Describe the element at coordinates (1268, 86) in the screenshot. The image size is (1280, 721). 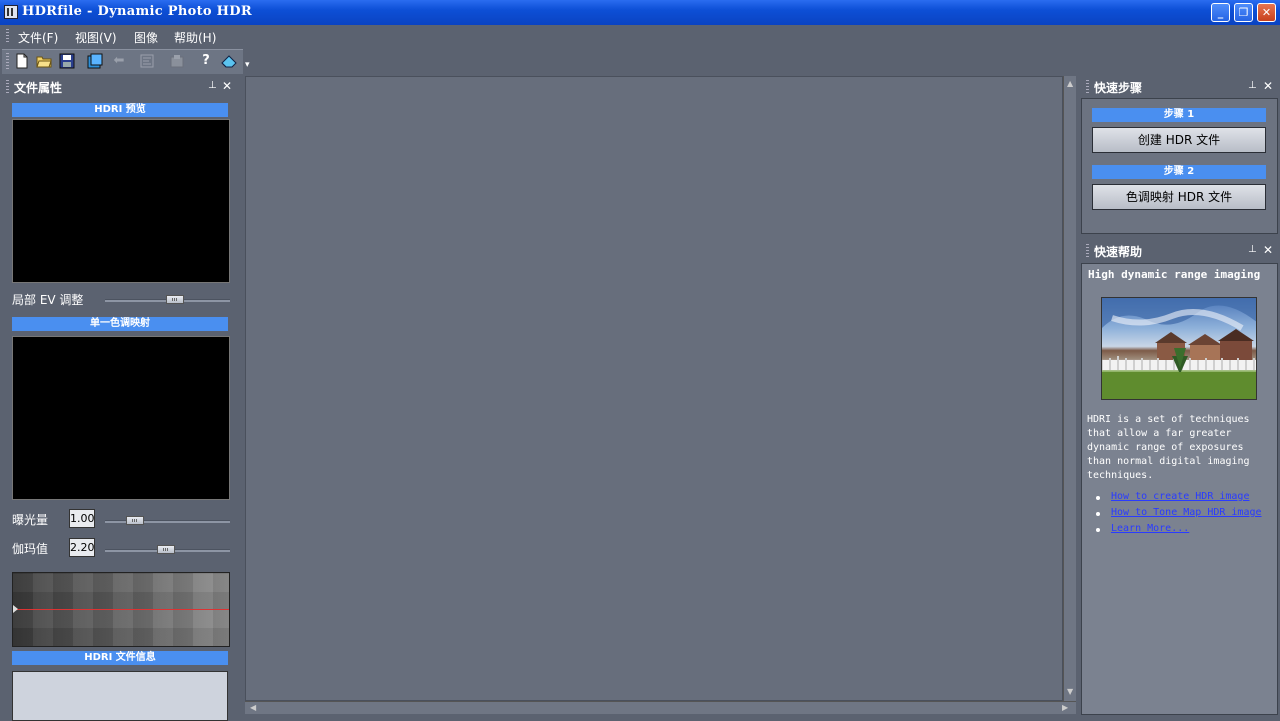
I see `steps-panel-close-icon: ✕` at that location.